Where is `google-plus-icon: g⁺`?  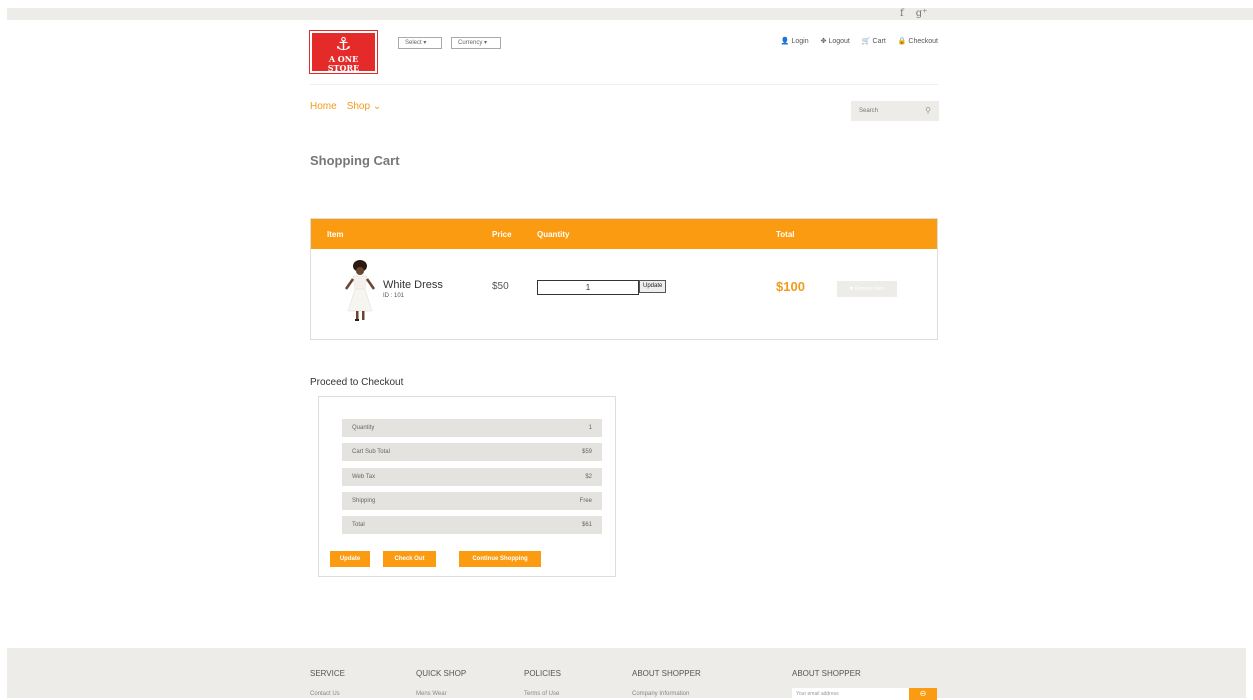
google-plus-icon: g⁺ is located at coordinates (922, 14).